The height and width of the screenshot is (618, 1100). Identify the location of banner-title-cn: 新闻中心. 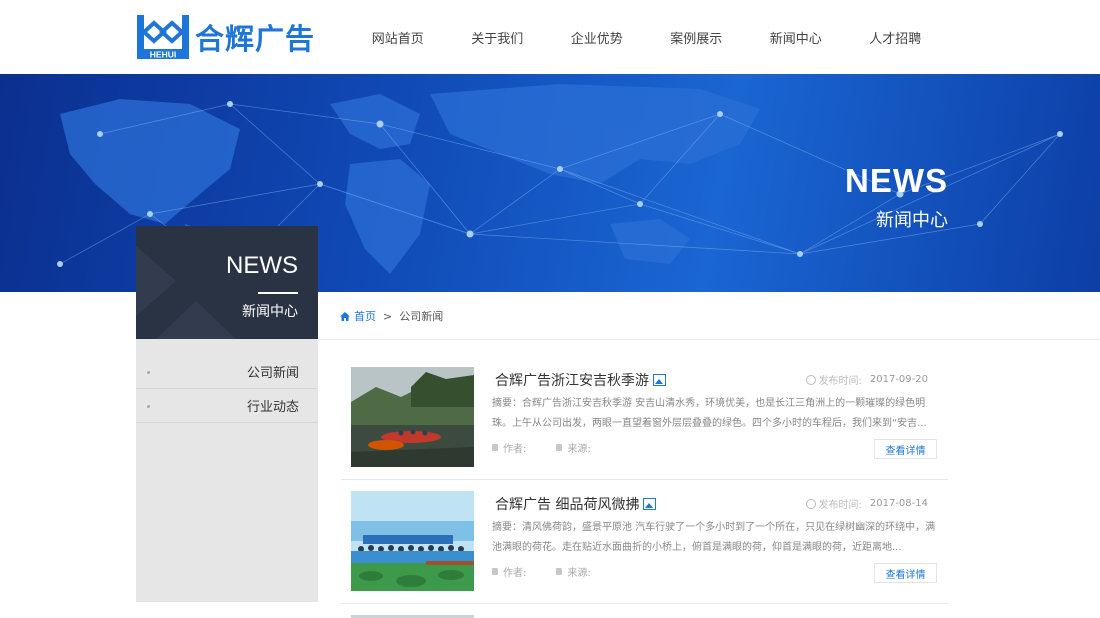
(912, 220).